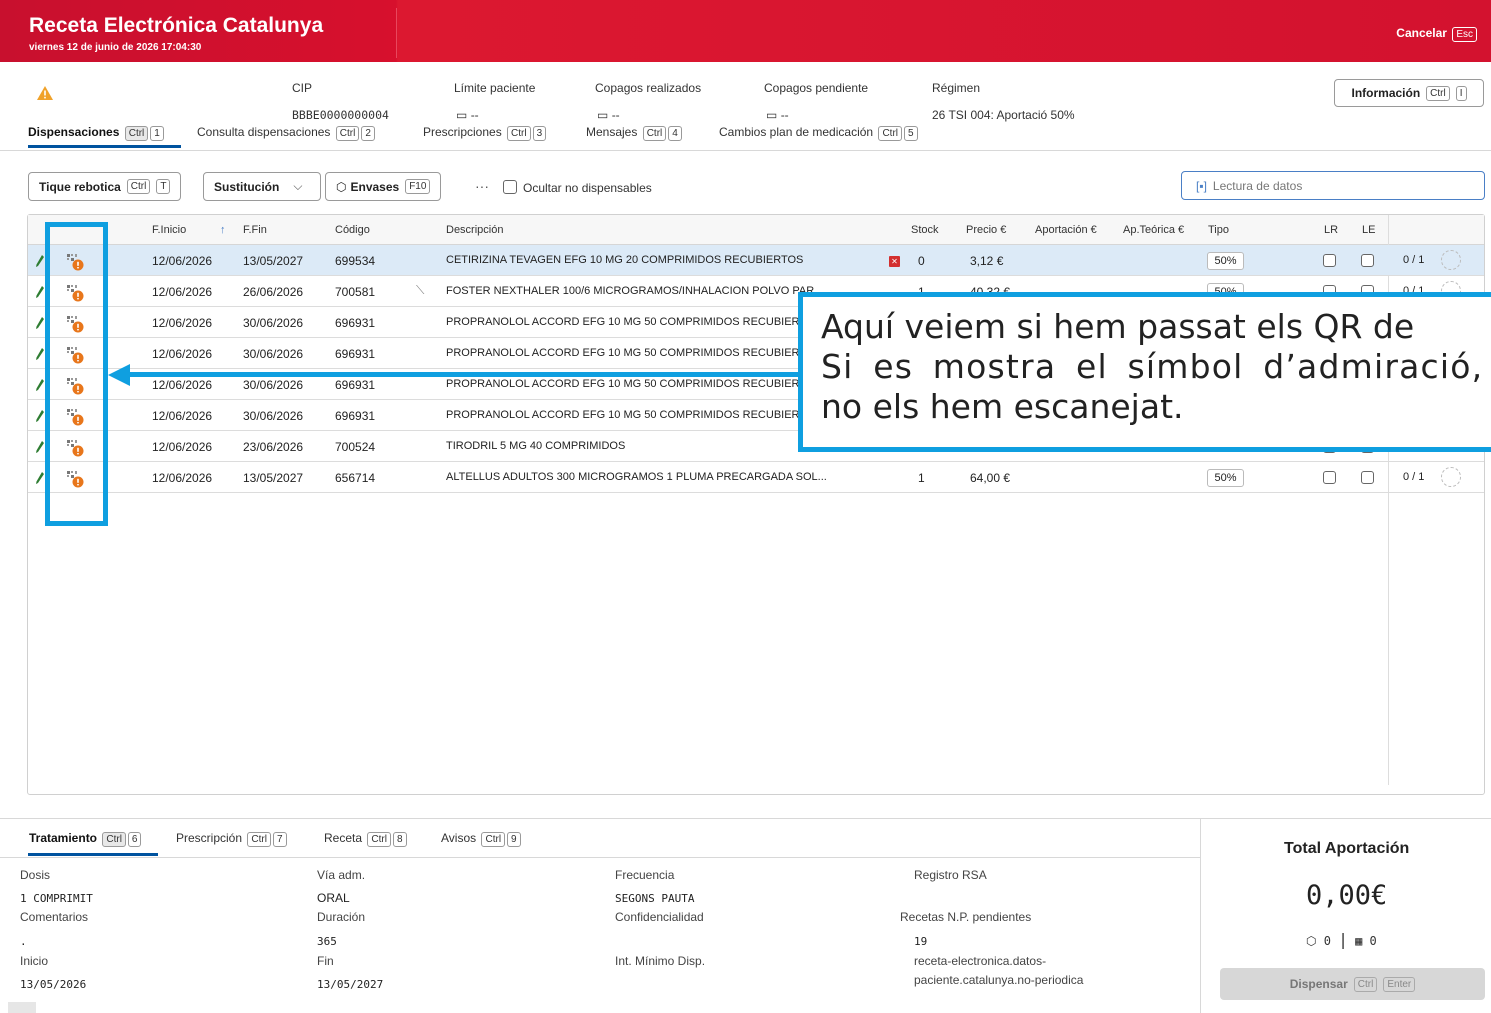  Describe the element at coordinates (612, 132) in the screenshot. I see `tab-label: Mensajes` at that location.